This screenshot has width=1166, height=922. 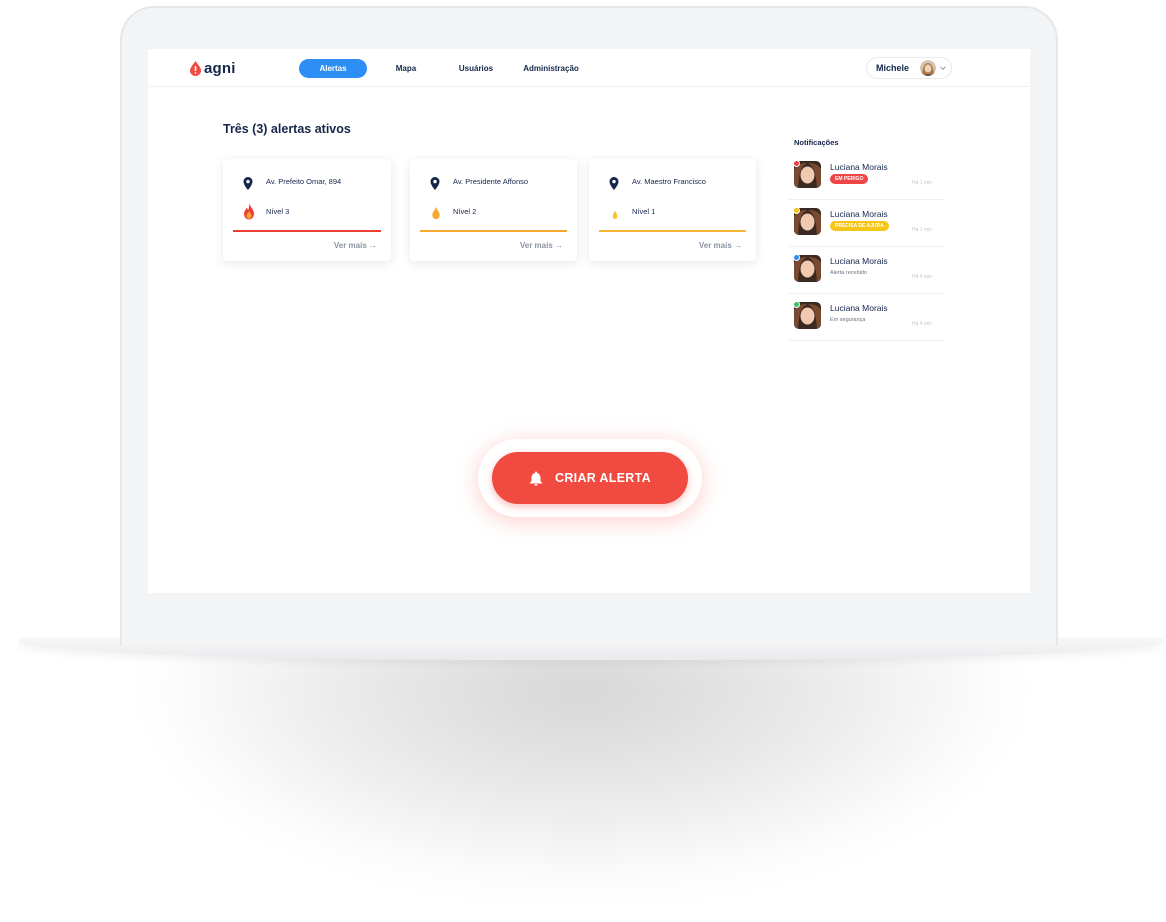 What do you see at coordinates (943, 68) in the screenshot?
I see `chevron-down-icon` at bounding box center [943, 68].